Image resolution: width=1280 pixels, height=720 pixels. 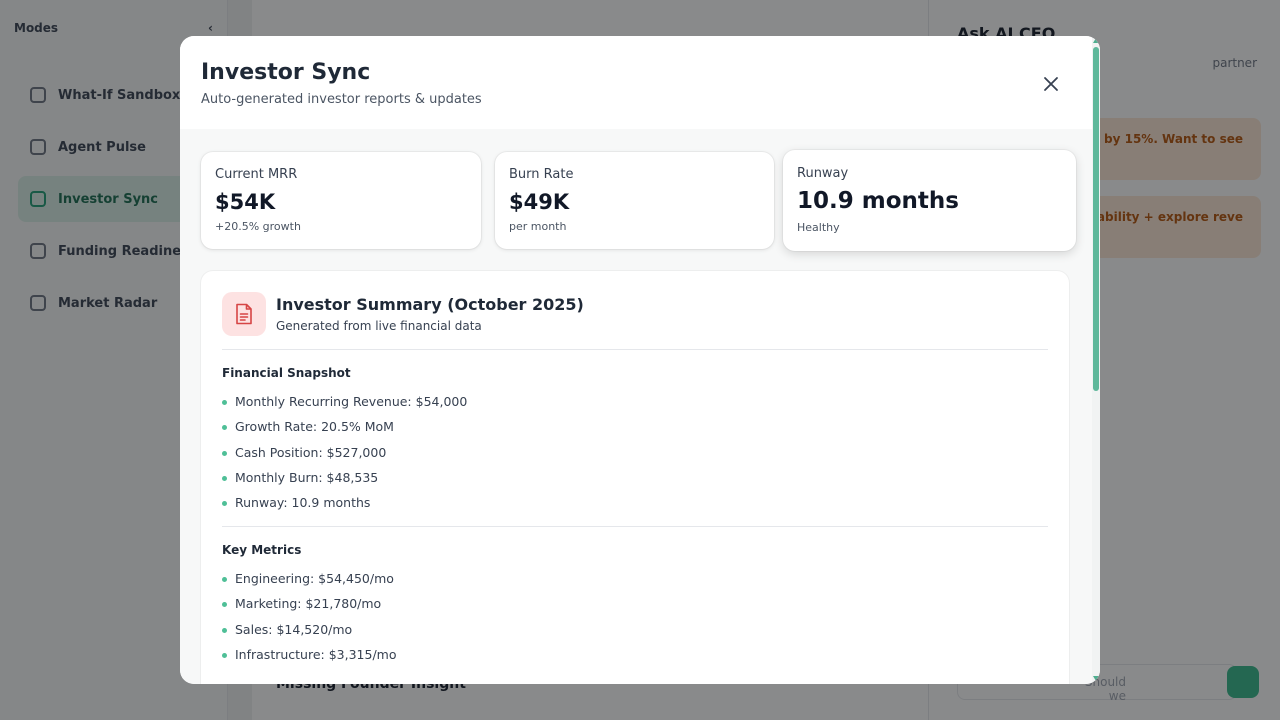 What do you see at coordinates (258, 226) in the screenshot?
I see `stat-note: +20.5% growth` at bounding box center [258, 226].